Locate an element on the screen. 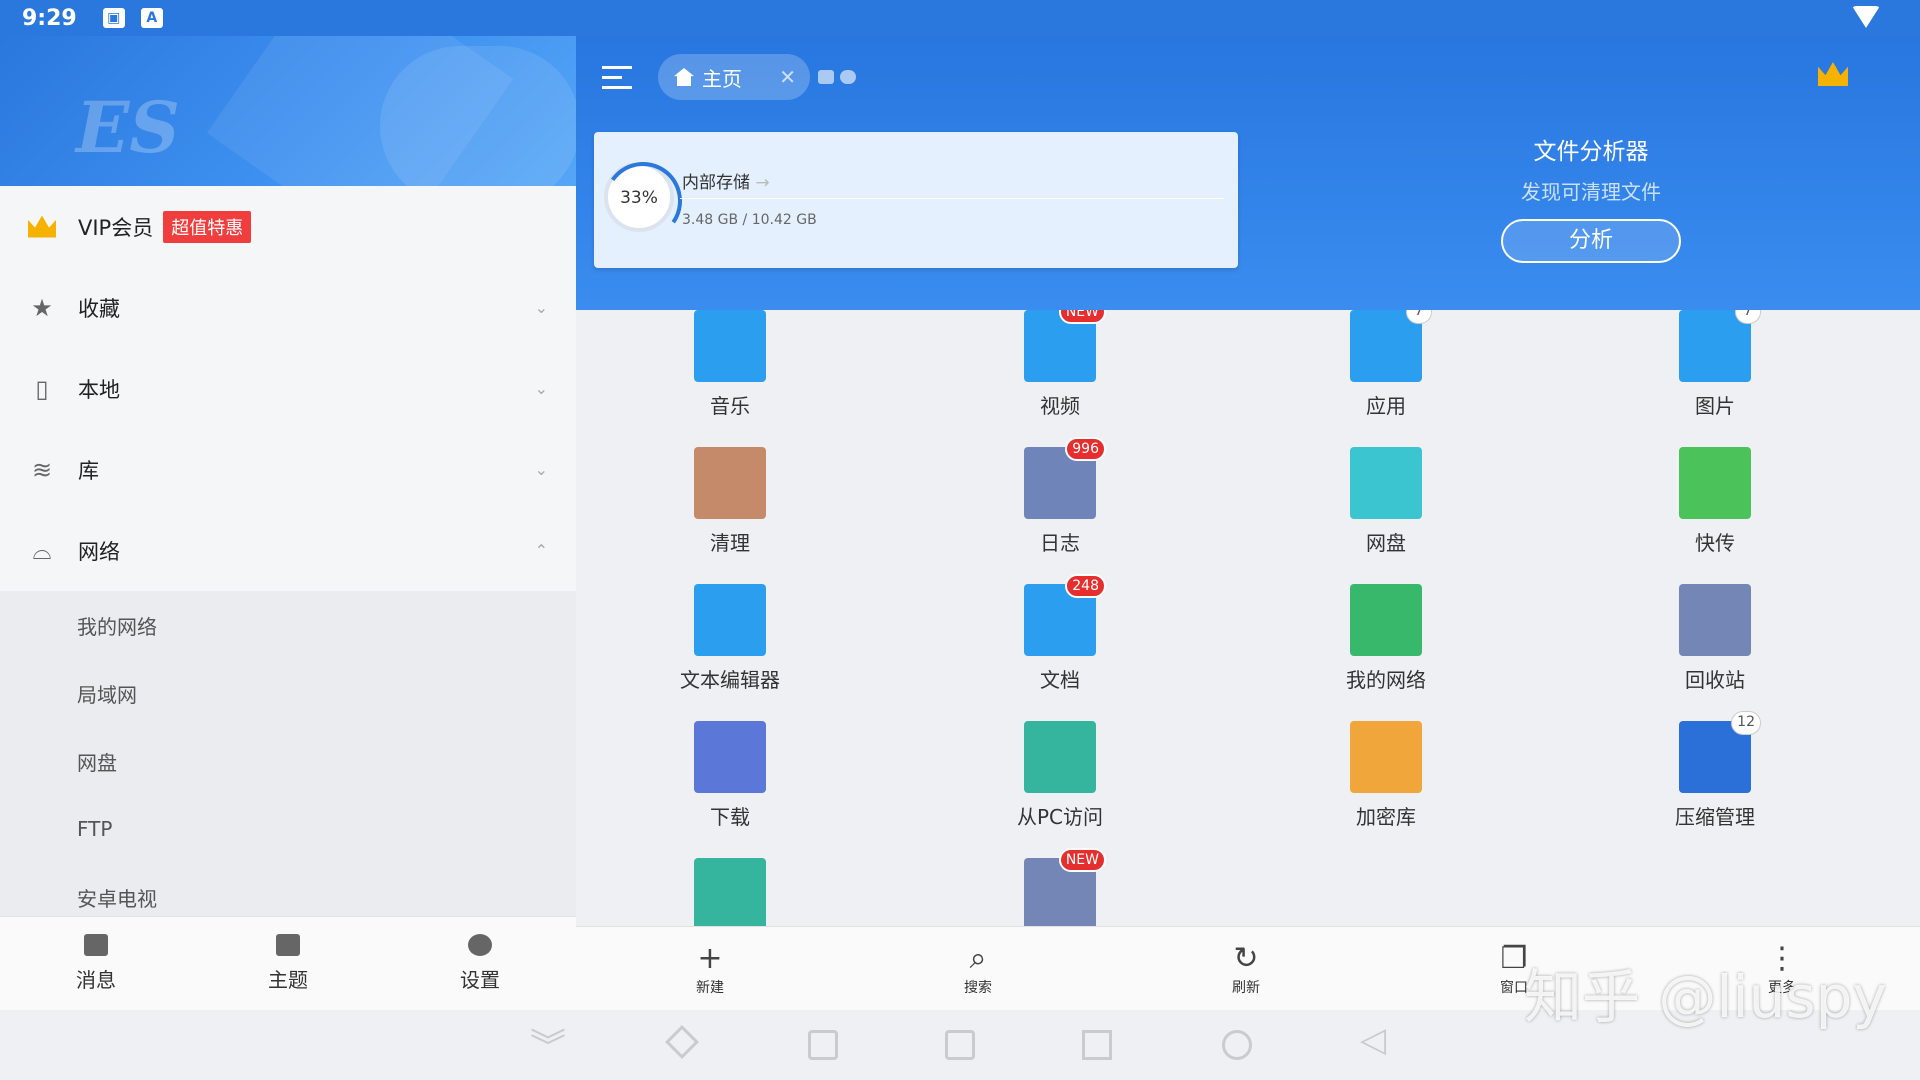 This screenshot has height=1080, width=1920. theme-label: 主题 is located at coordinates (288, 980).